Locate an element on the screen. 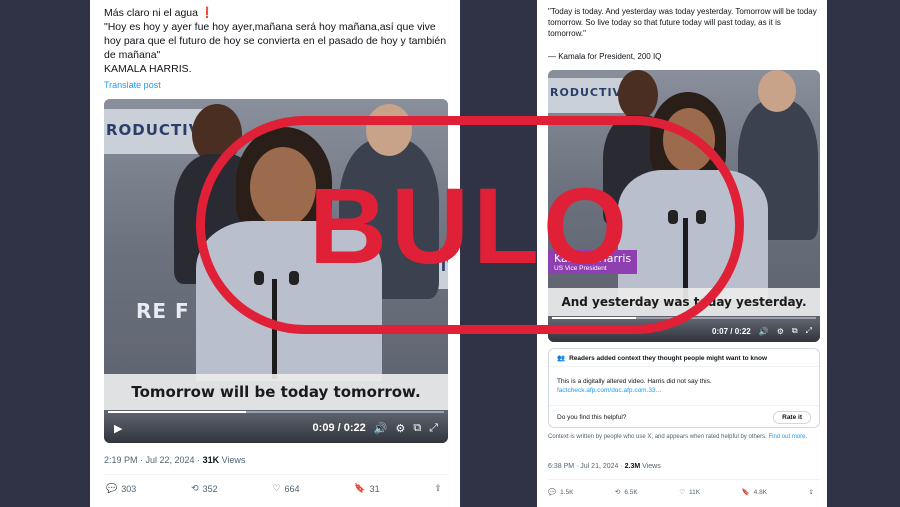  translate-post-link: Translate post is located at coordinates (279, 85).